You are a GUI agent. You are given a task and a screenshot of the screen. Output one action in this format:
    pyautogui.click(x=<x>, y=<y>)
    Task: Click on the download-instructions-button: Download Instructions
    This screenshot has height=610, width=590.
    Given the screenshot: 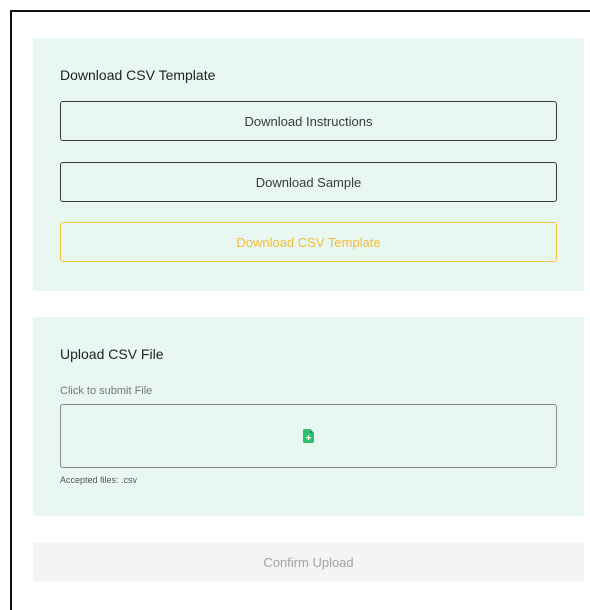 What is the action you would take?
    pyautogui.click(x=308, y=121)
    